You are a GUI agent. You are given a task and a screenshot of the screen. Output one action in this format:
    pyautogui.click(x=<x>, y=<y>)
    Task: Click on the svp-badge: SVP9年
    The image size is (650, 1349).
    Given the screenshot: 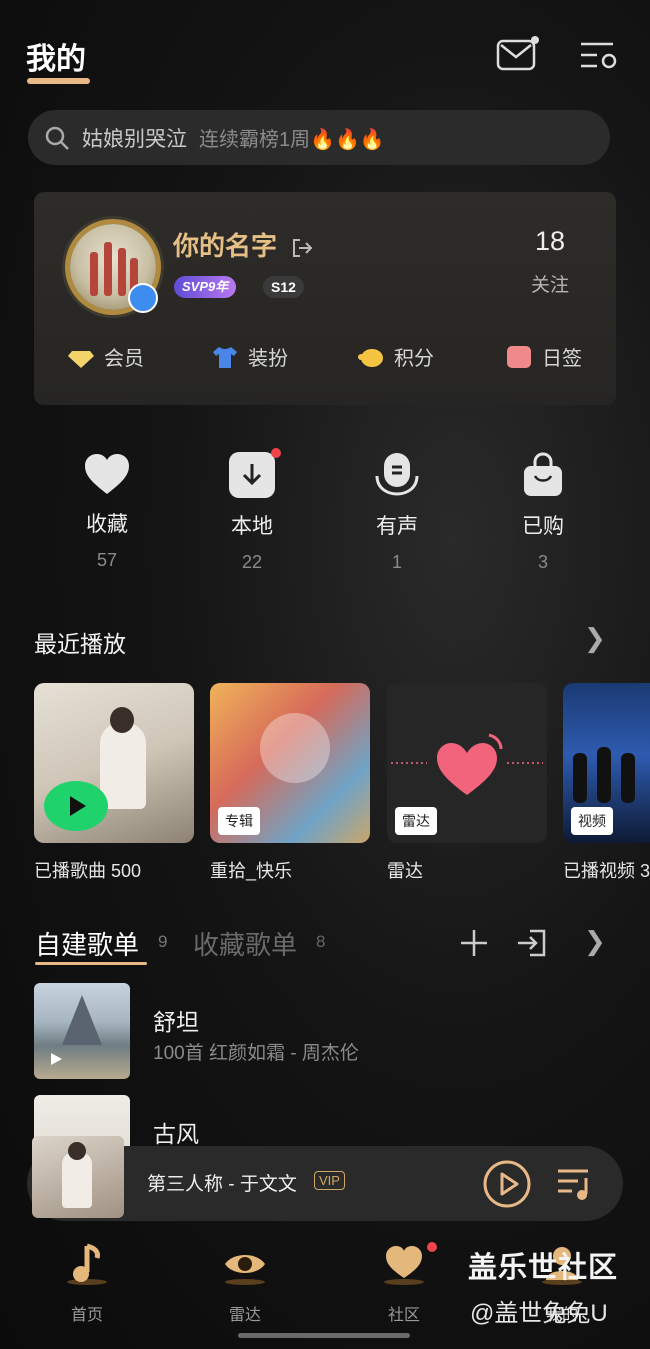 What is the action you would take?
    pyautogui.click(x=205, y=287)
    